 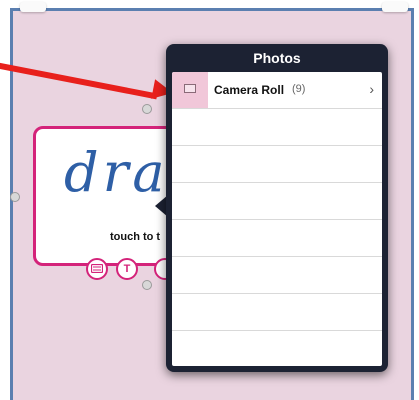 What do you see at coordinates (15, 197) in the screenshot?
I see `resize-handle-left` at bounding box center [15, 197].